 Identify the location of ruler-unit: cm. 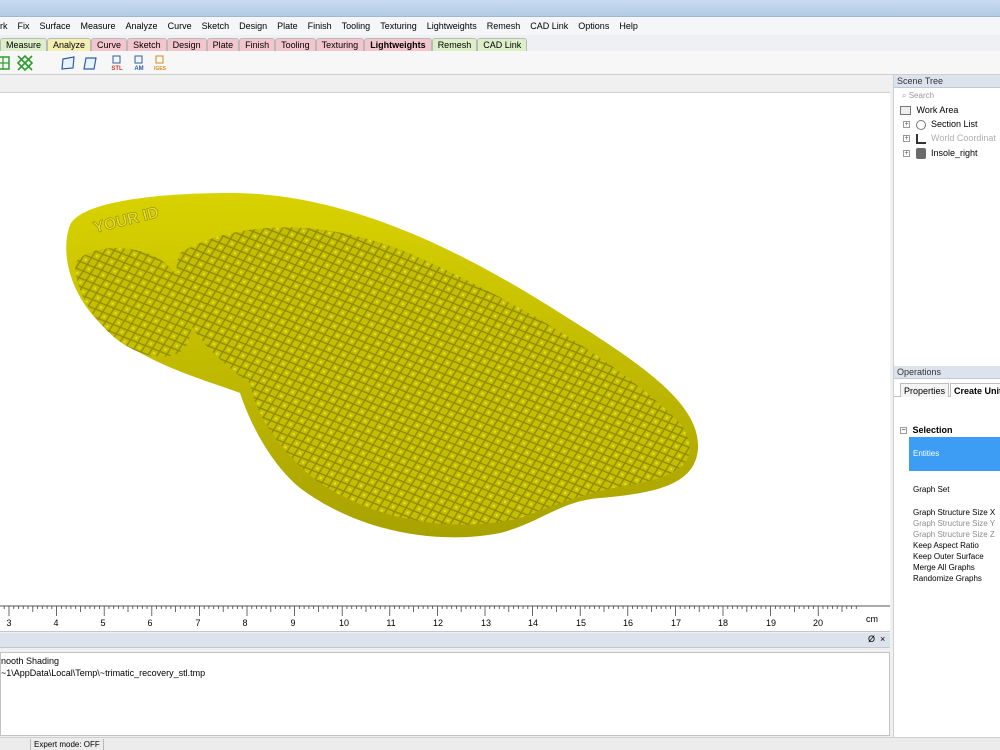
(872, 619).